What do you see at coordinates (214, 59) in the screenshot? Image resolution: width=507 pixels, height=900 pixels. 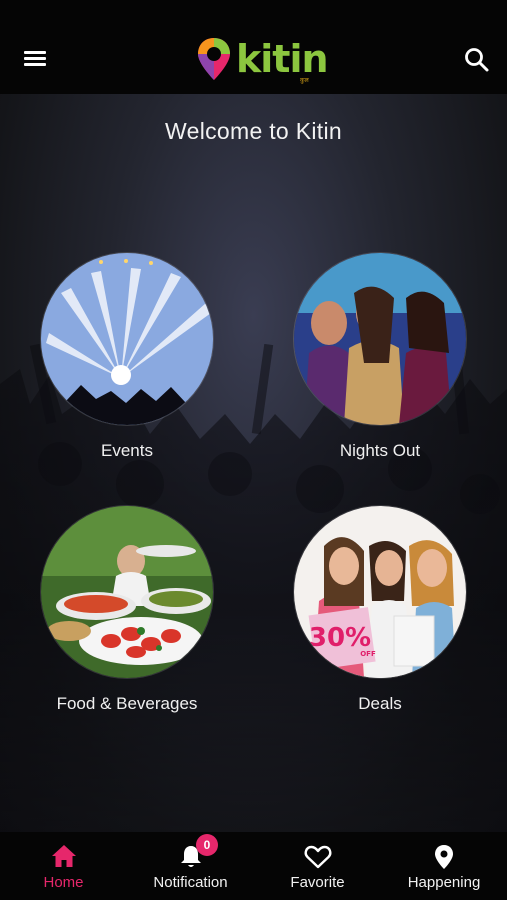 I see `logo-pin-icon` at bounding box center [214, 59].